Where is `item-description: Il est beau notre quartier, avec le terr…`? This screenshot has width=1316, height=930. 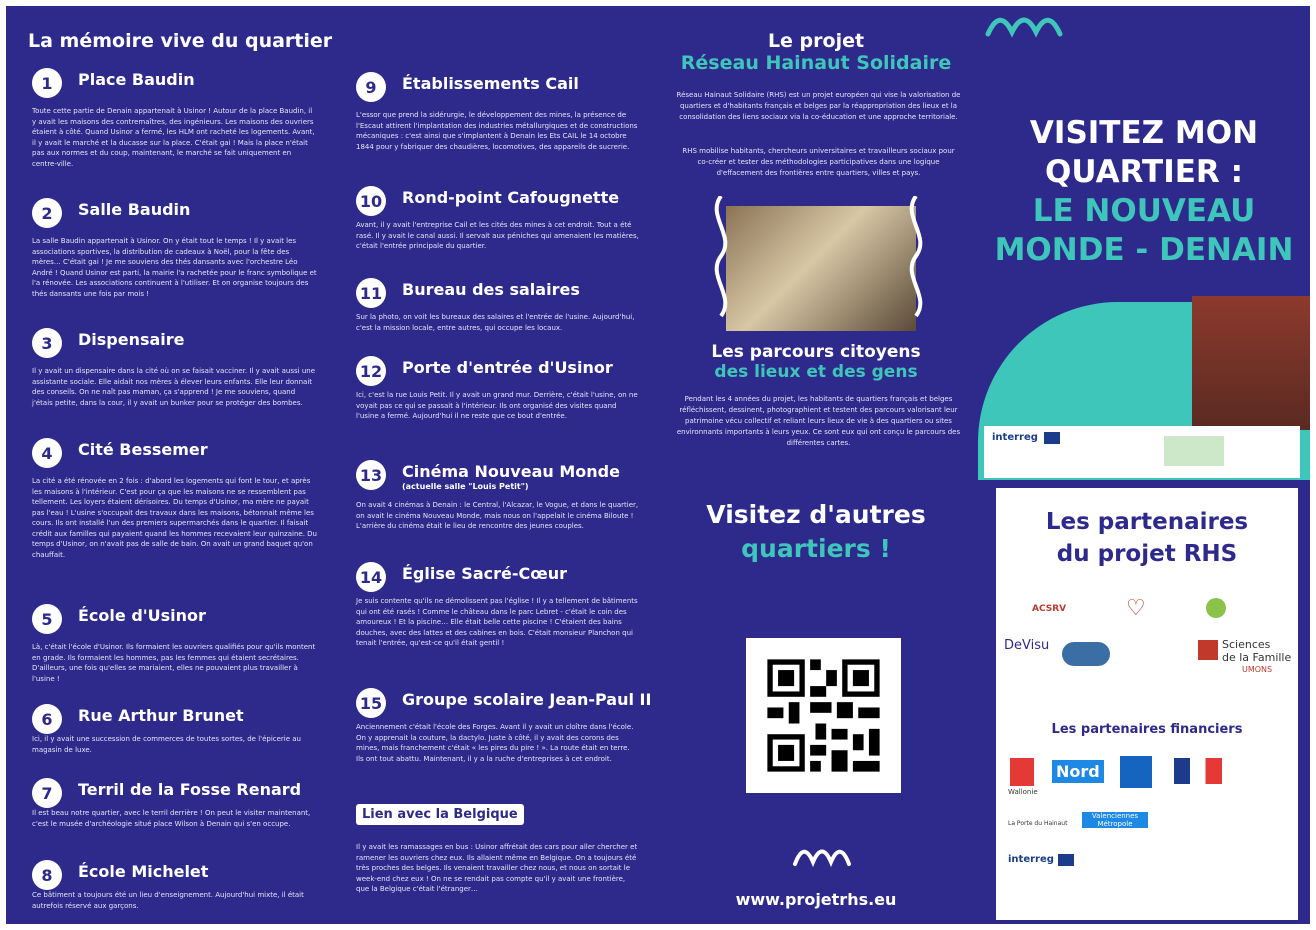
item-description: Il est beau notre quartier, avec le terr… is located at coordinates (171, 818).